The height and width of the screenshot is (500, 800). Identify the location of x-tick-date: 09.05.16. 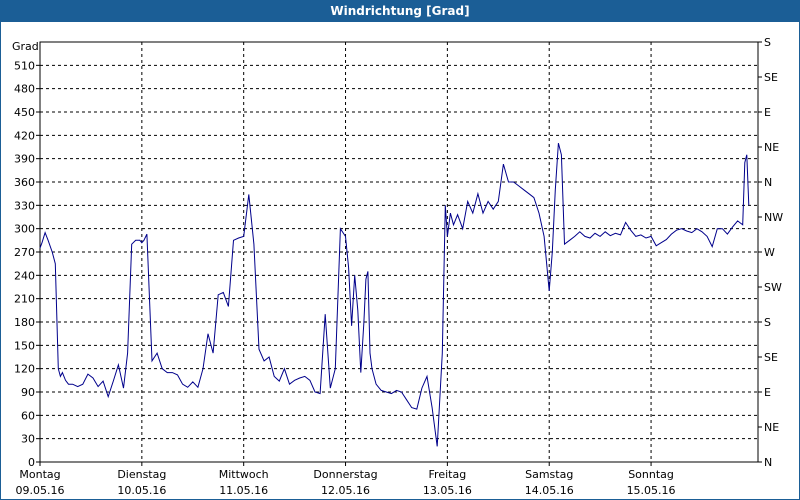
(40, 490).